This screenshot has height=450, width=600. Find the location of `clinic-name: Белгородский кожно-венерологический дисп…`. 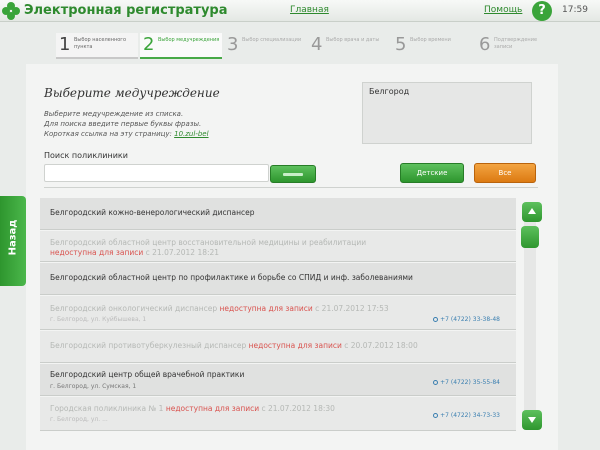

clinic-name: Белгородский кожно-венерологический дисп… is located at coordinates (152, 212).